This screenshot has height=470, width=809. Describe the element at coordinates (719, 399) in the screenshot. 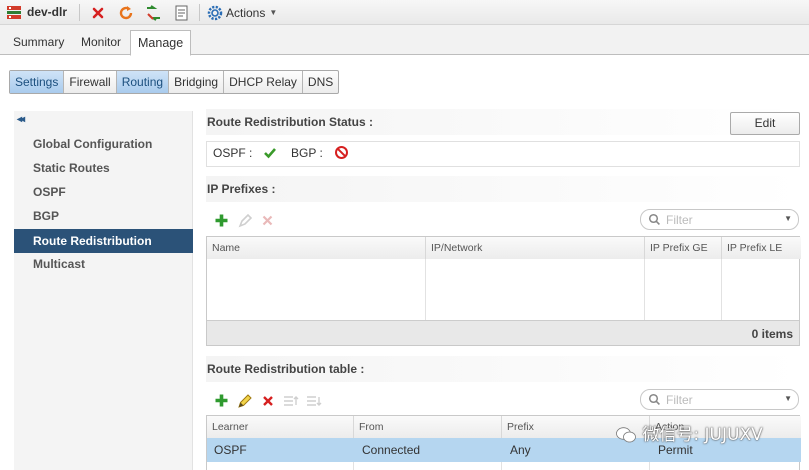

I see `redistribution-filter-input: Filter ▼` at that location.